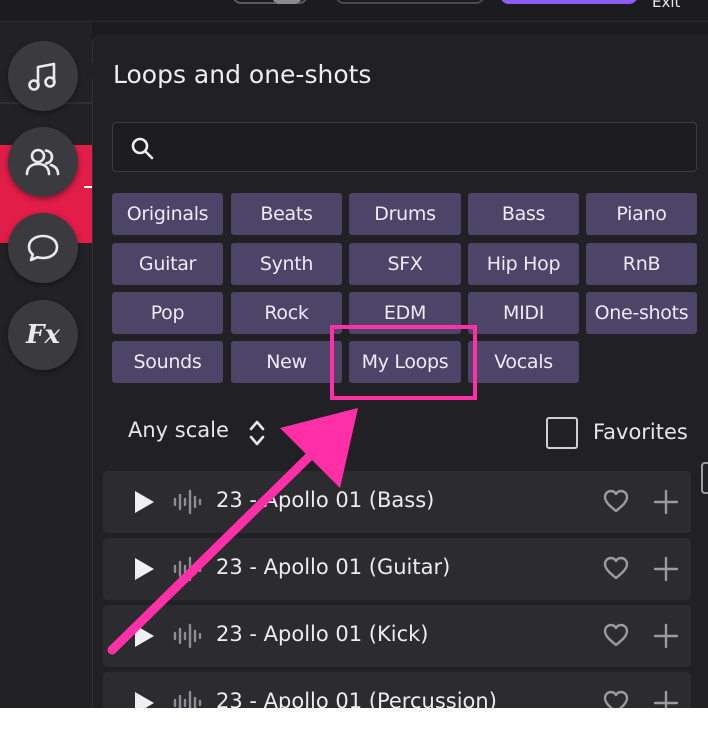  I want to click on tag-sfx: SFX, so click(405, 264).